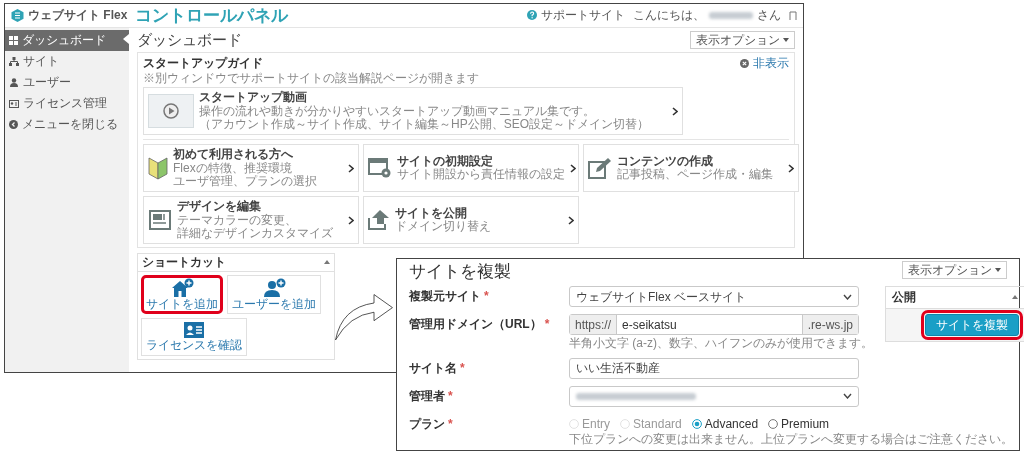  Describe the element at coordinates (160, 220) in the screenshot. I see `layout-icon` at that location.